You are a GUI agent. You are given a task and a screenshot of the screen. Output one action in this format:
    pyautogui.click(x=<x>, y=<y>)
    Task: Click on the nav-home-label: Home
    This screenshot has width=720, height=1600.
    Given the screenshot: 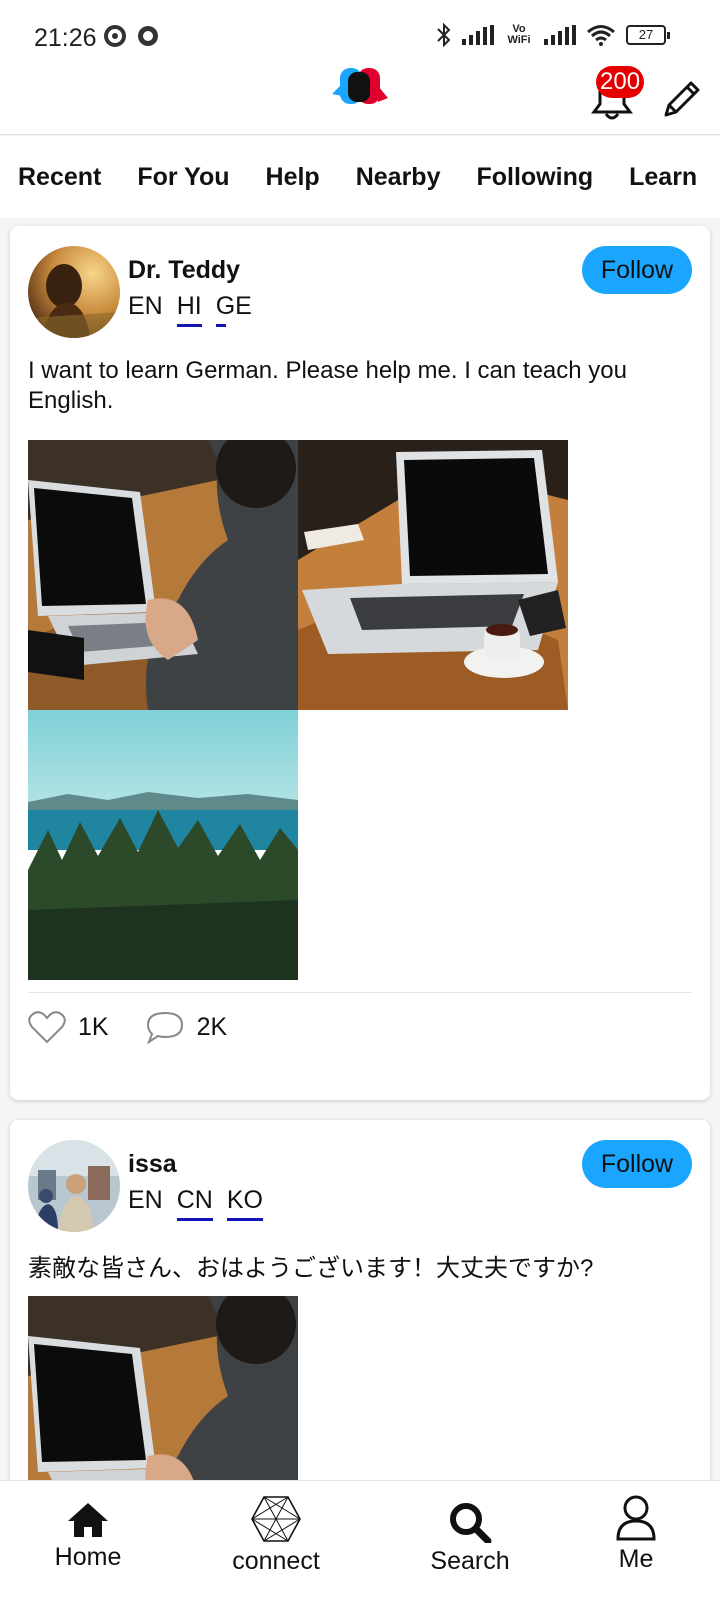 What is the action you would take?
    pyautogui.click(x=88, y=1557)
    